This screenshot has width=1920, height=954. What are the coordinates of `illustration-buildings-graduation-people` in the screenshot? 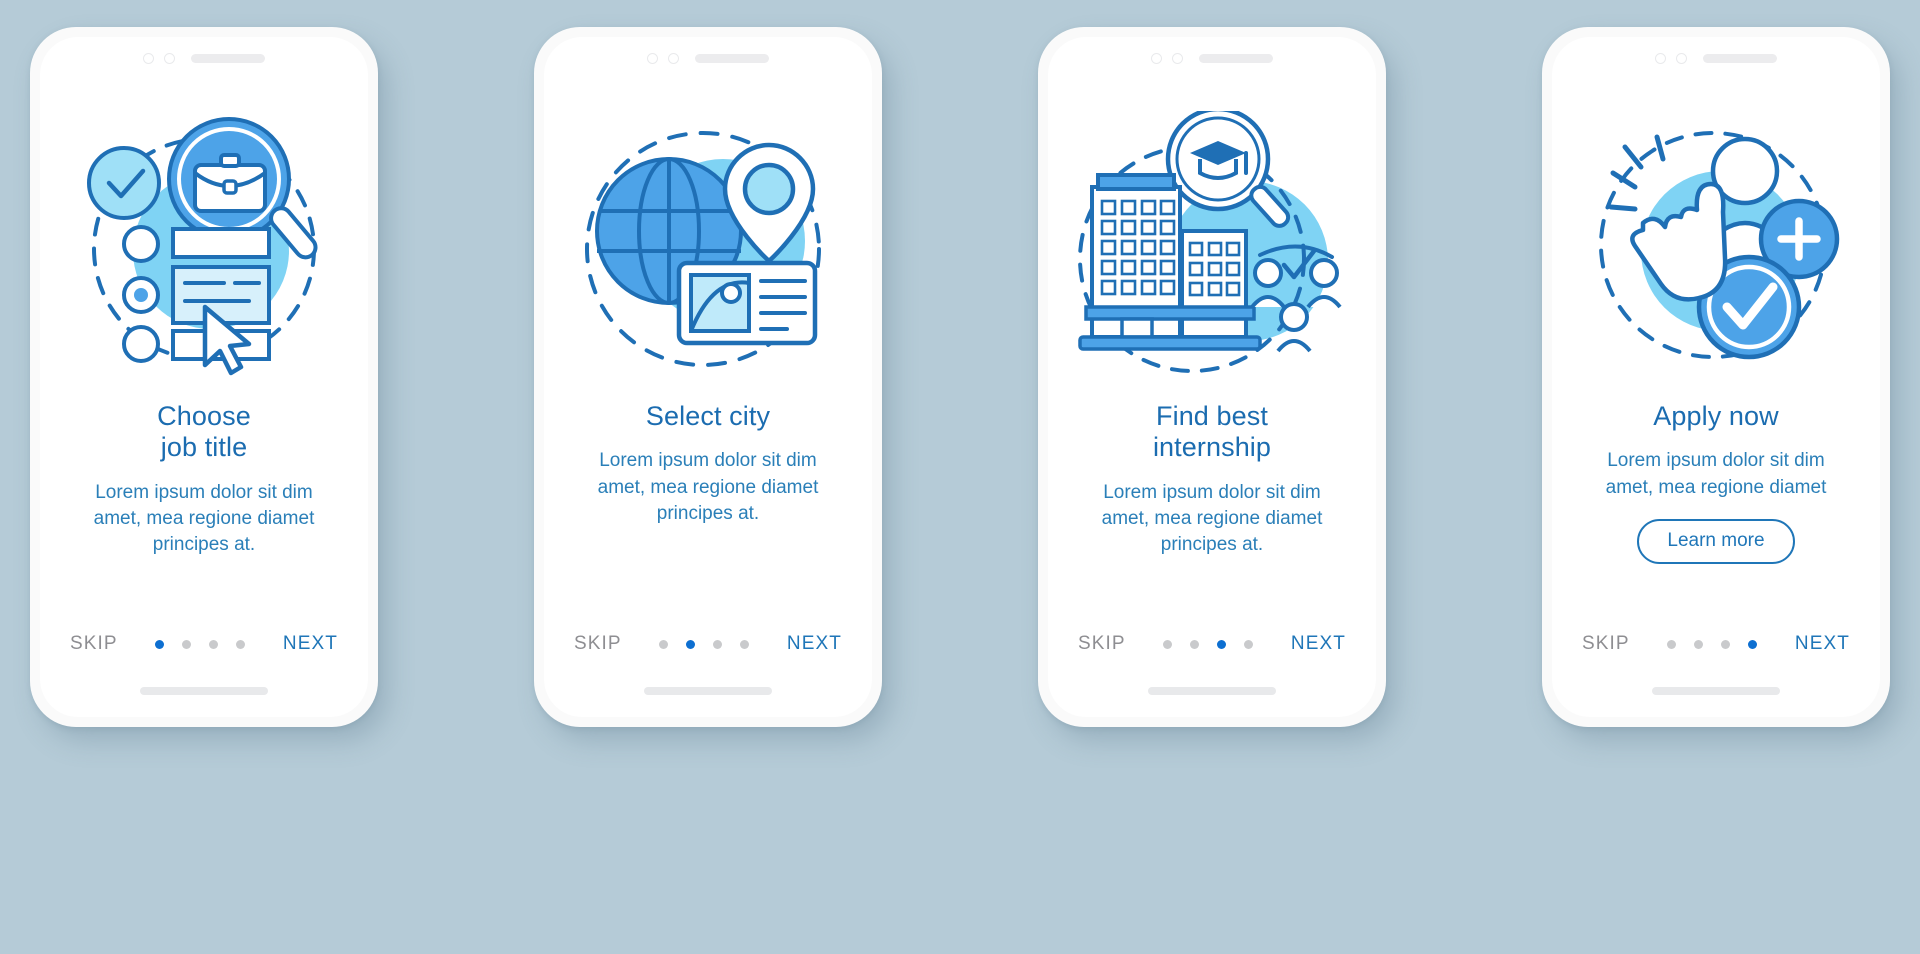 It's located at (1212, 251).